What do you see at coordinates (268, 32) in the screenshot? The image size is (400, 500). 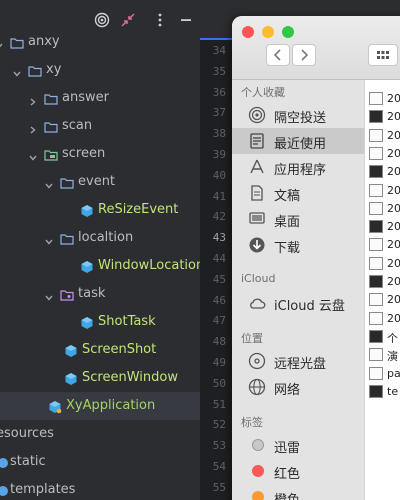 I see `minimize-button` at bounding box center [268, 32].